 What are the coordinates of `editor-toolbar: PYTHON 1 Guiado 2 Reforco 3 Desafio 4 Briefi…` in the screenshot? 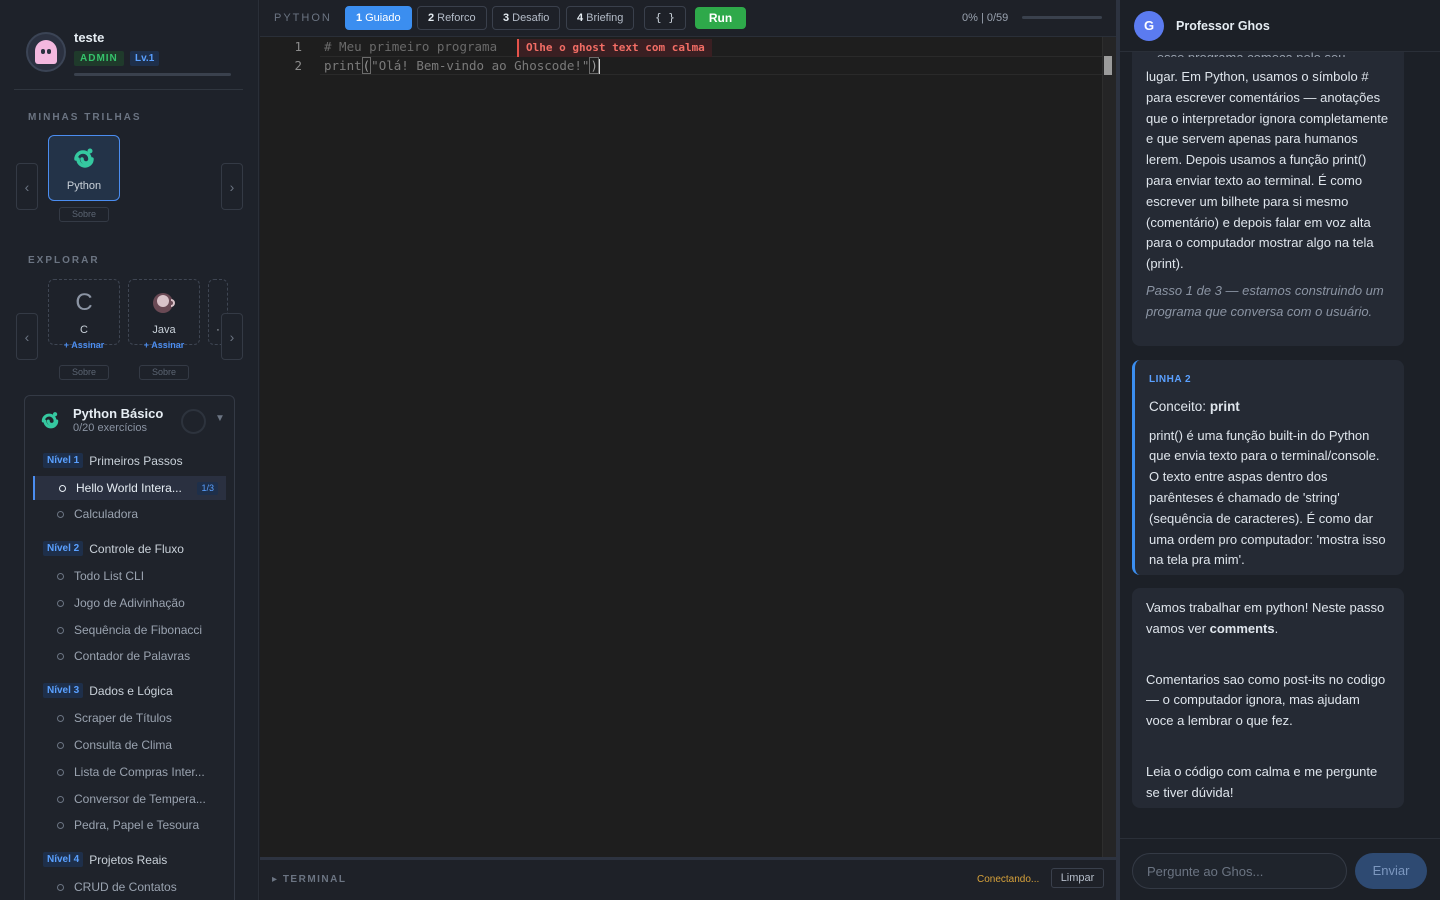 It's located at (688, 18).